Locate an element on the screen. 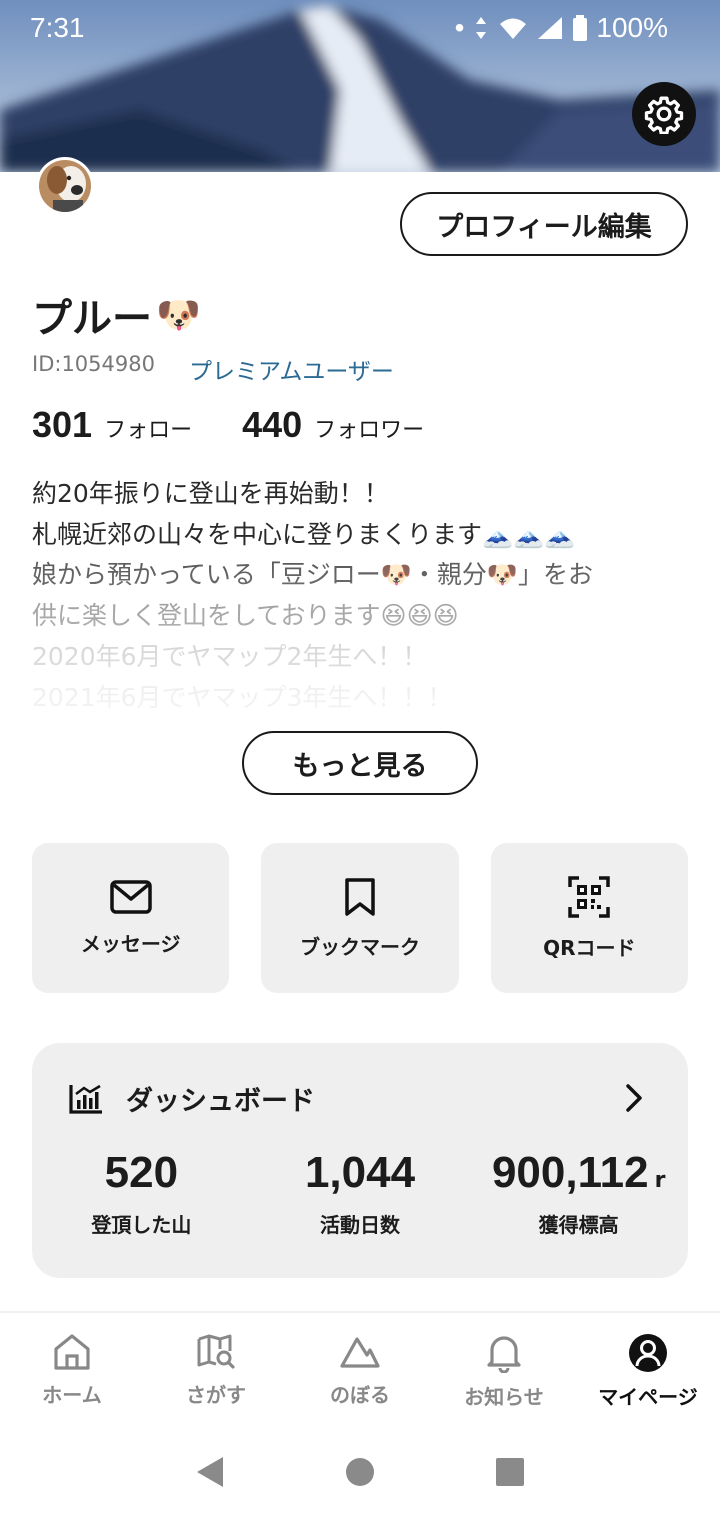 This screenshot has height=1520, width=720. tab-label: さがす is located at coordinates (216, 1395).